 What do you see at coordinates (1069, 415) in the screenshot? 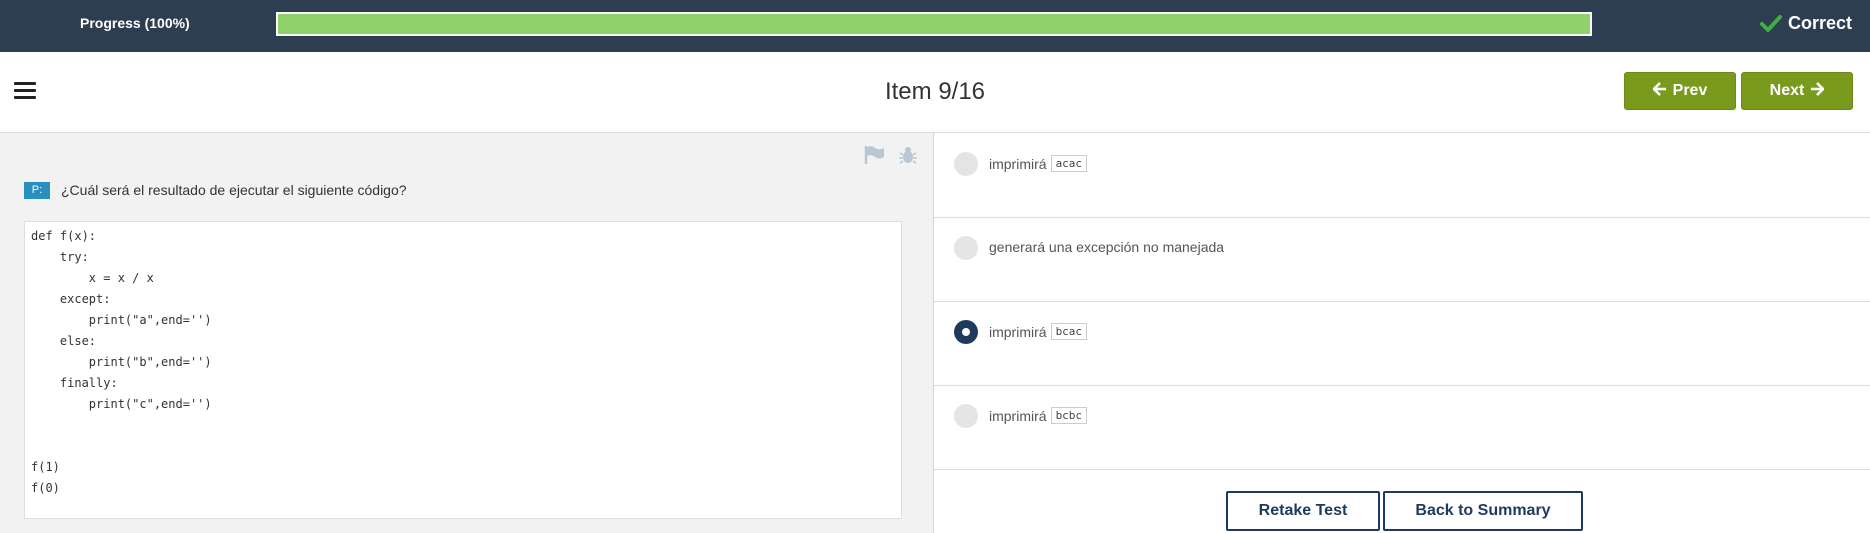
I see `option-code: bcbc` at bounding box center [1069, 415].